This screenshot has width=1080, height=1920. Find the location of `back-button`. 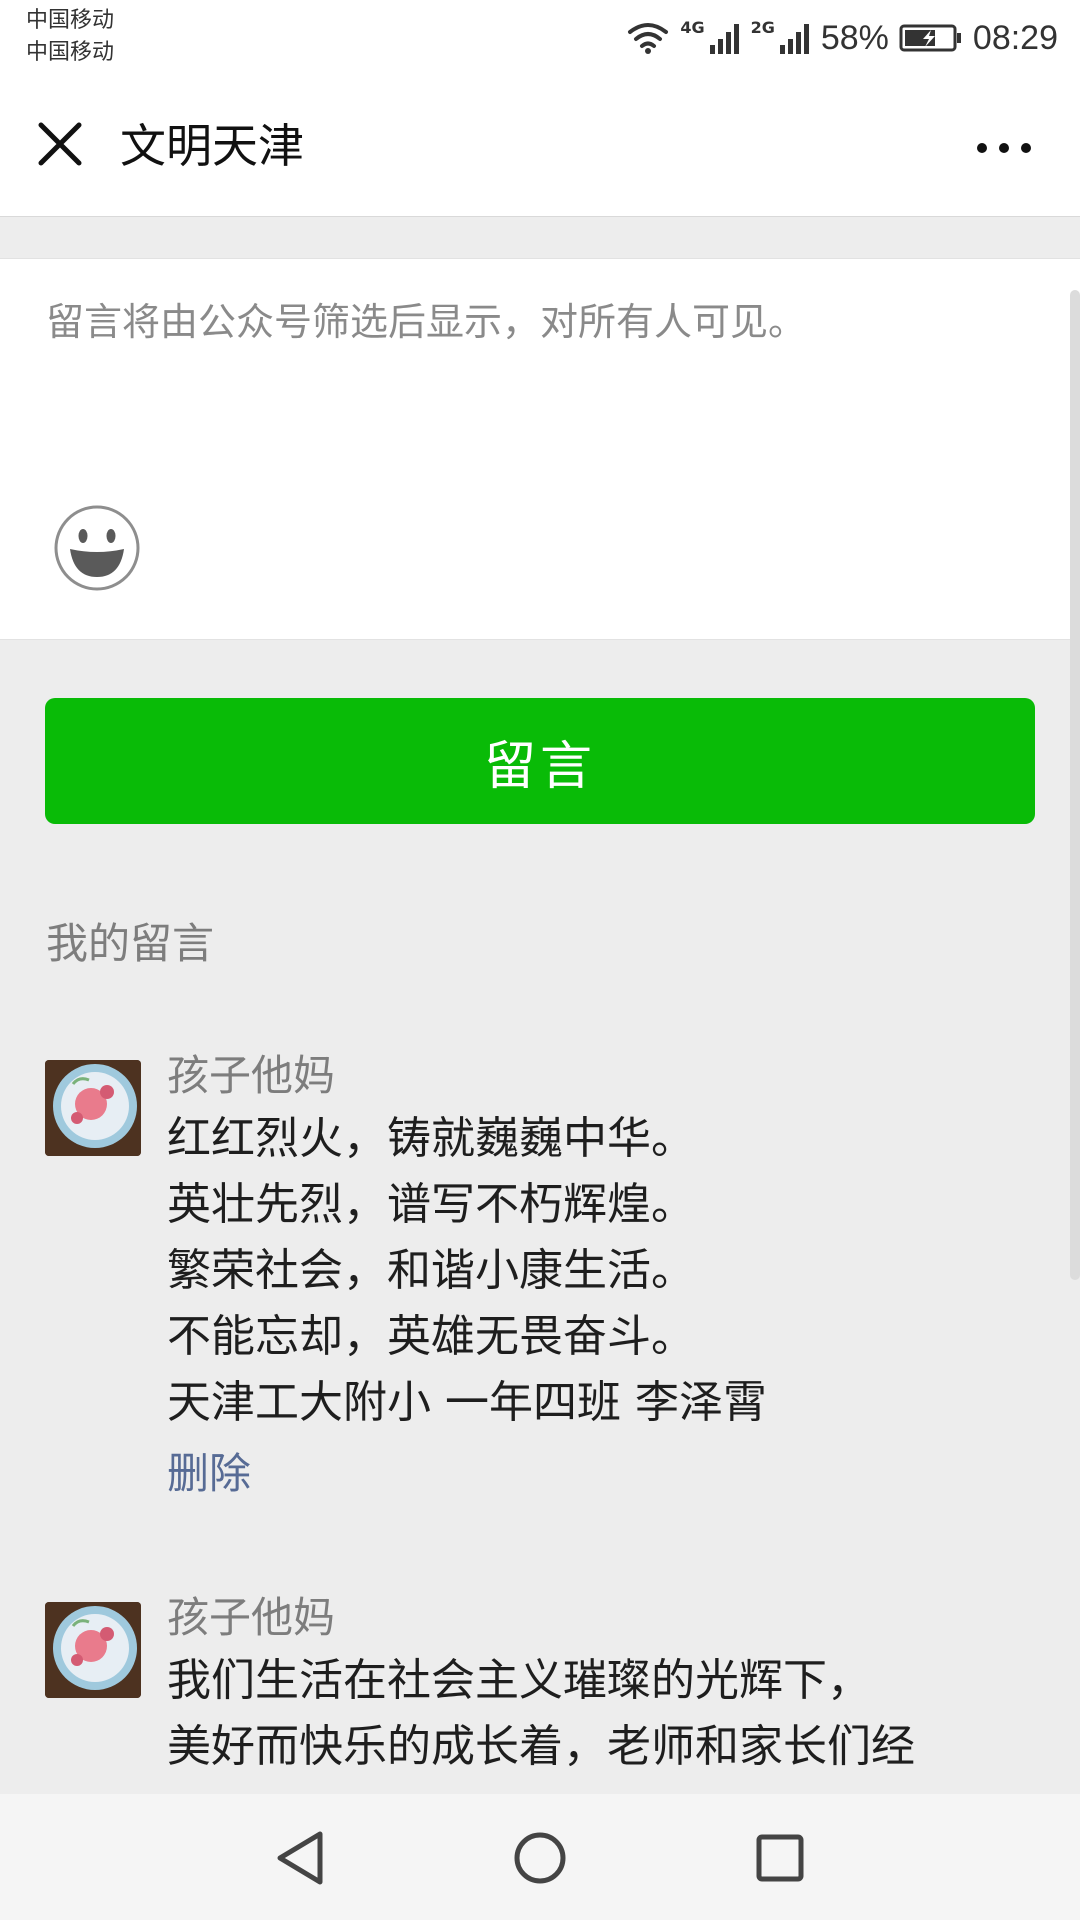

back-button is located at coordinates (300, 1858).